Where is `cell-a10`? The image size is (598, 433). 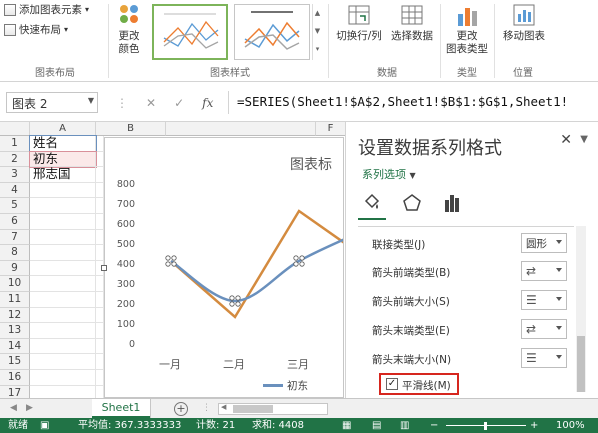
cell-a10 is located at coordinates (63, 284).